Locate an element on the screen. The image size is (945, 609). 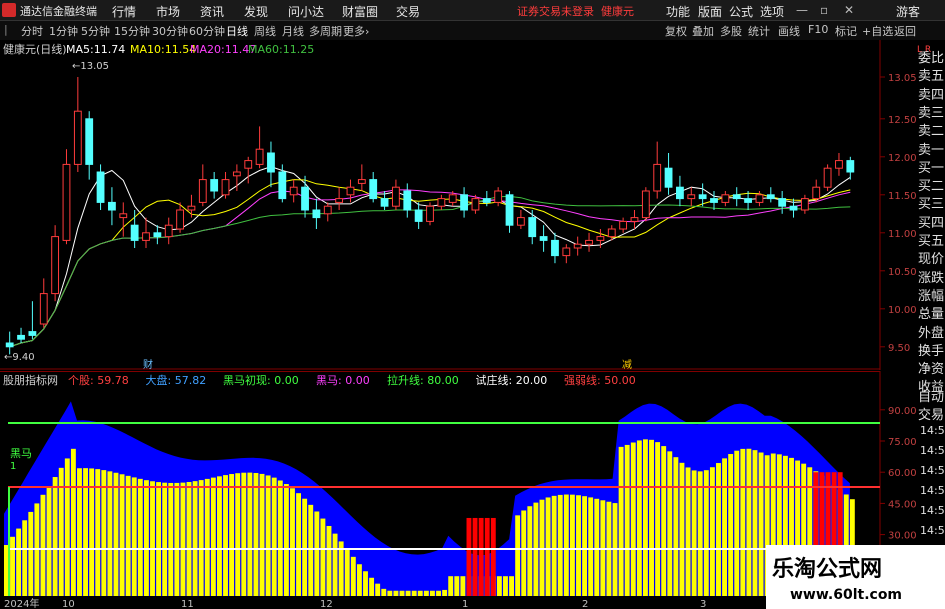
menu-item-trade: 交易 is located at coordinates (408, 11).